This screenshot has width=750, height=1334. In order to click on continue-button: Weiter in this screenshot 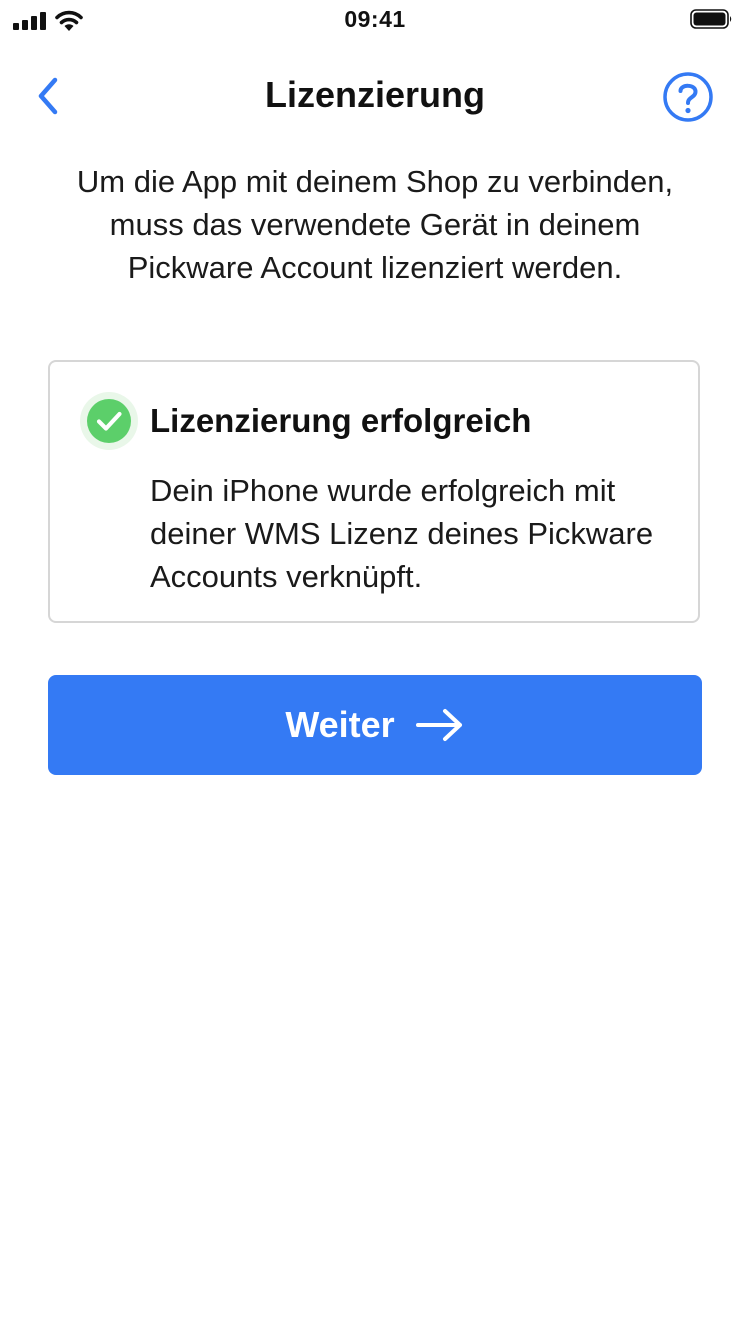, I will do `click(375, 725)`.